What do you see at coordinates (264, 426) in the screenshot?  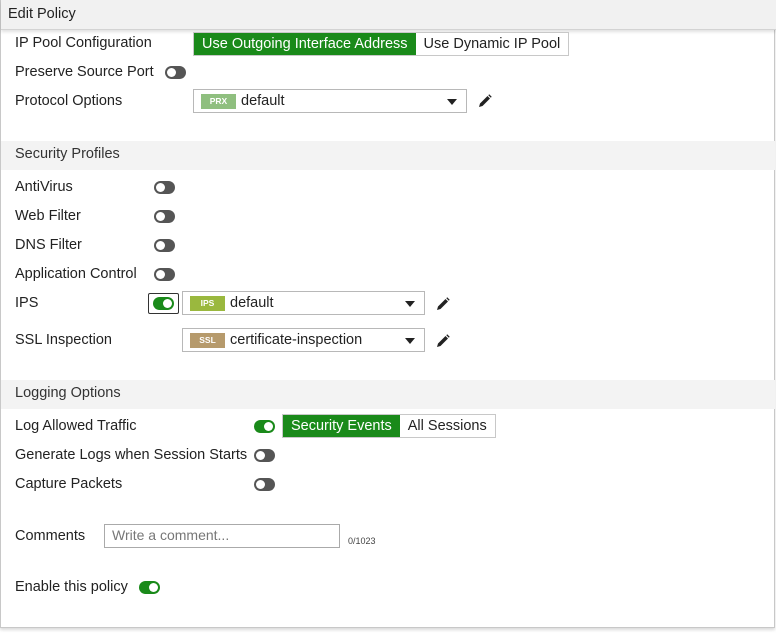 I see `log-allowed-traffic-toggle` at bounding box center [264, 426].